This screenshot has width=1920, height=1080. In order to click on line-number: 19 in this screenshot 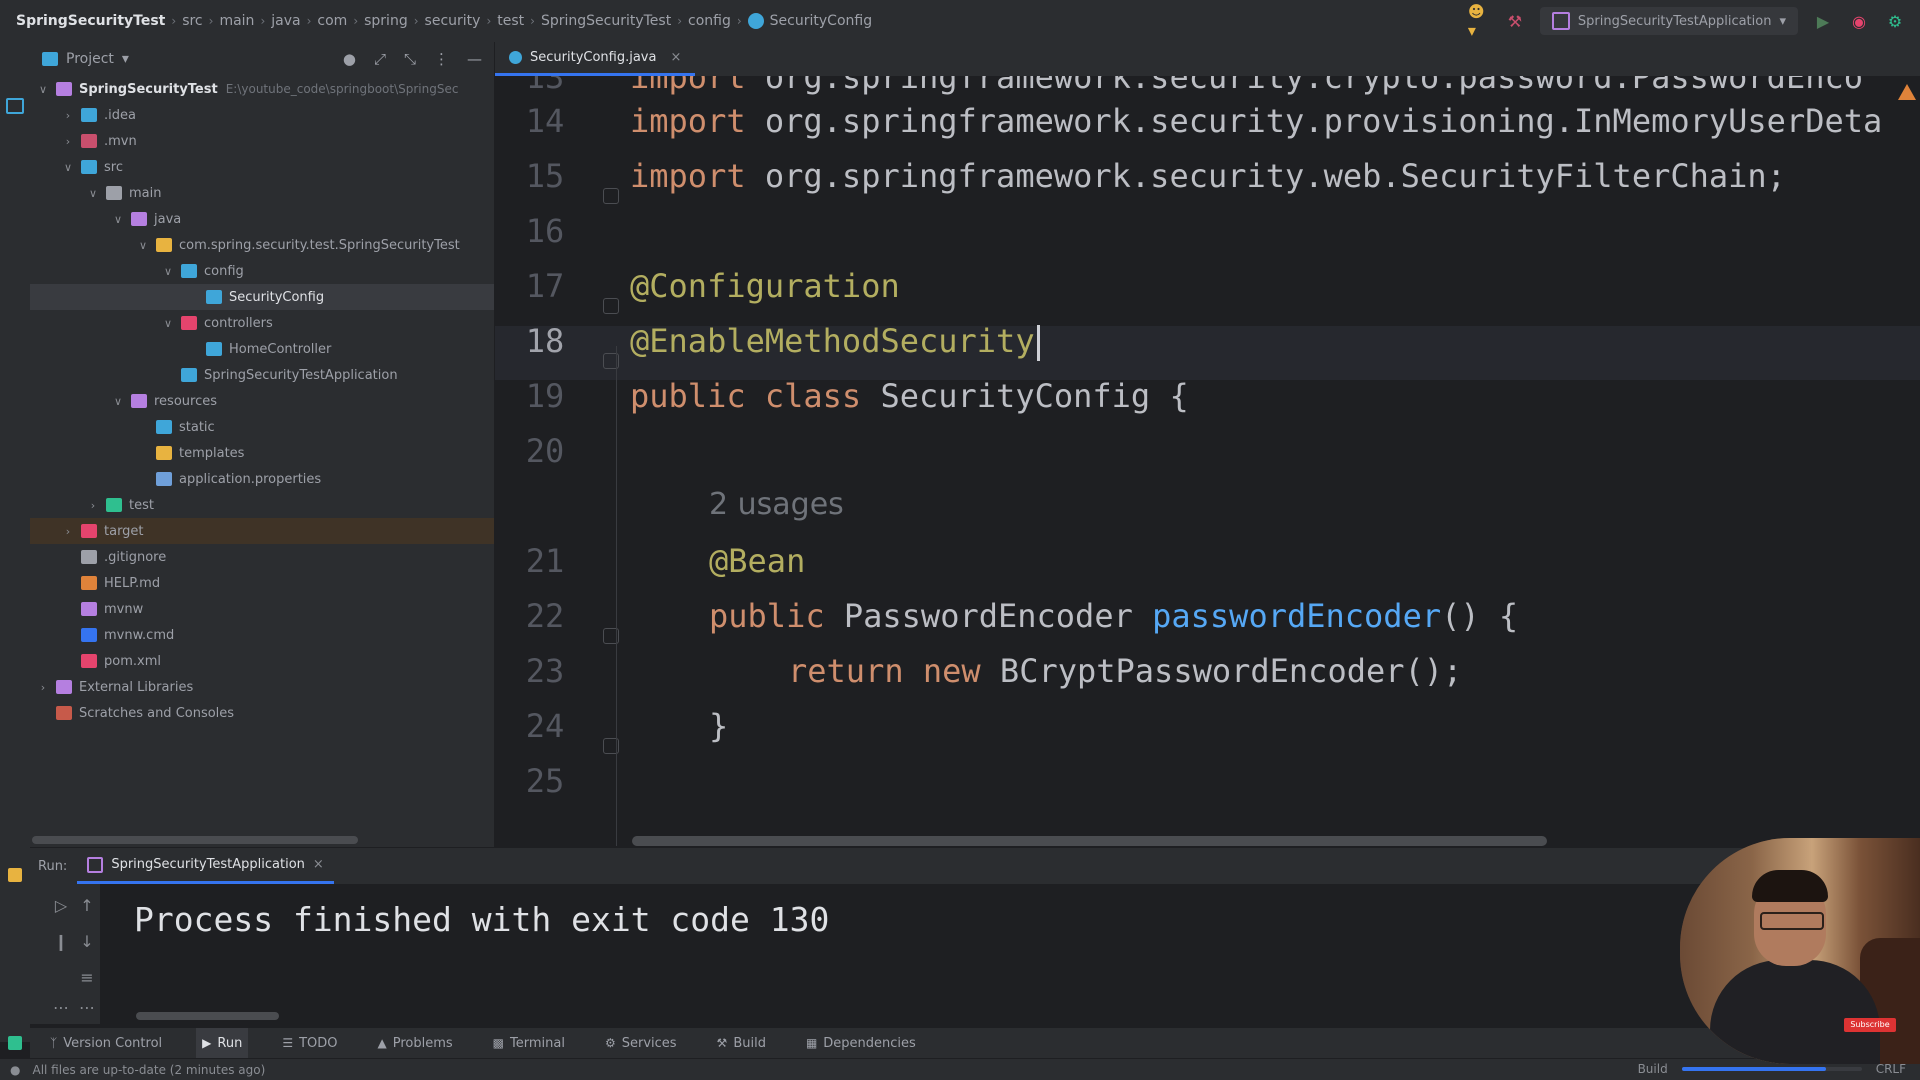, I will do `click(545, 396)`.